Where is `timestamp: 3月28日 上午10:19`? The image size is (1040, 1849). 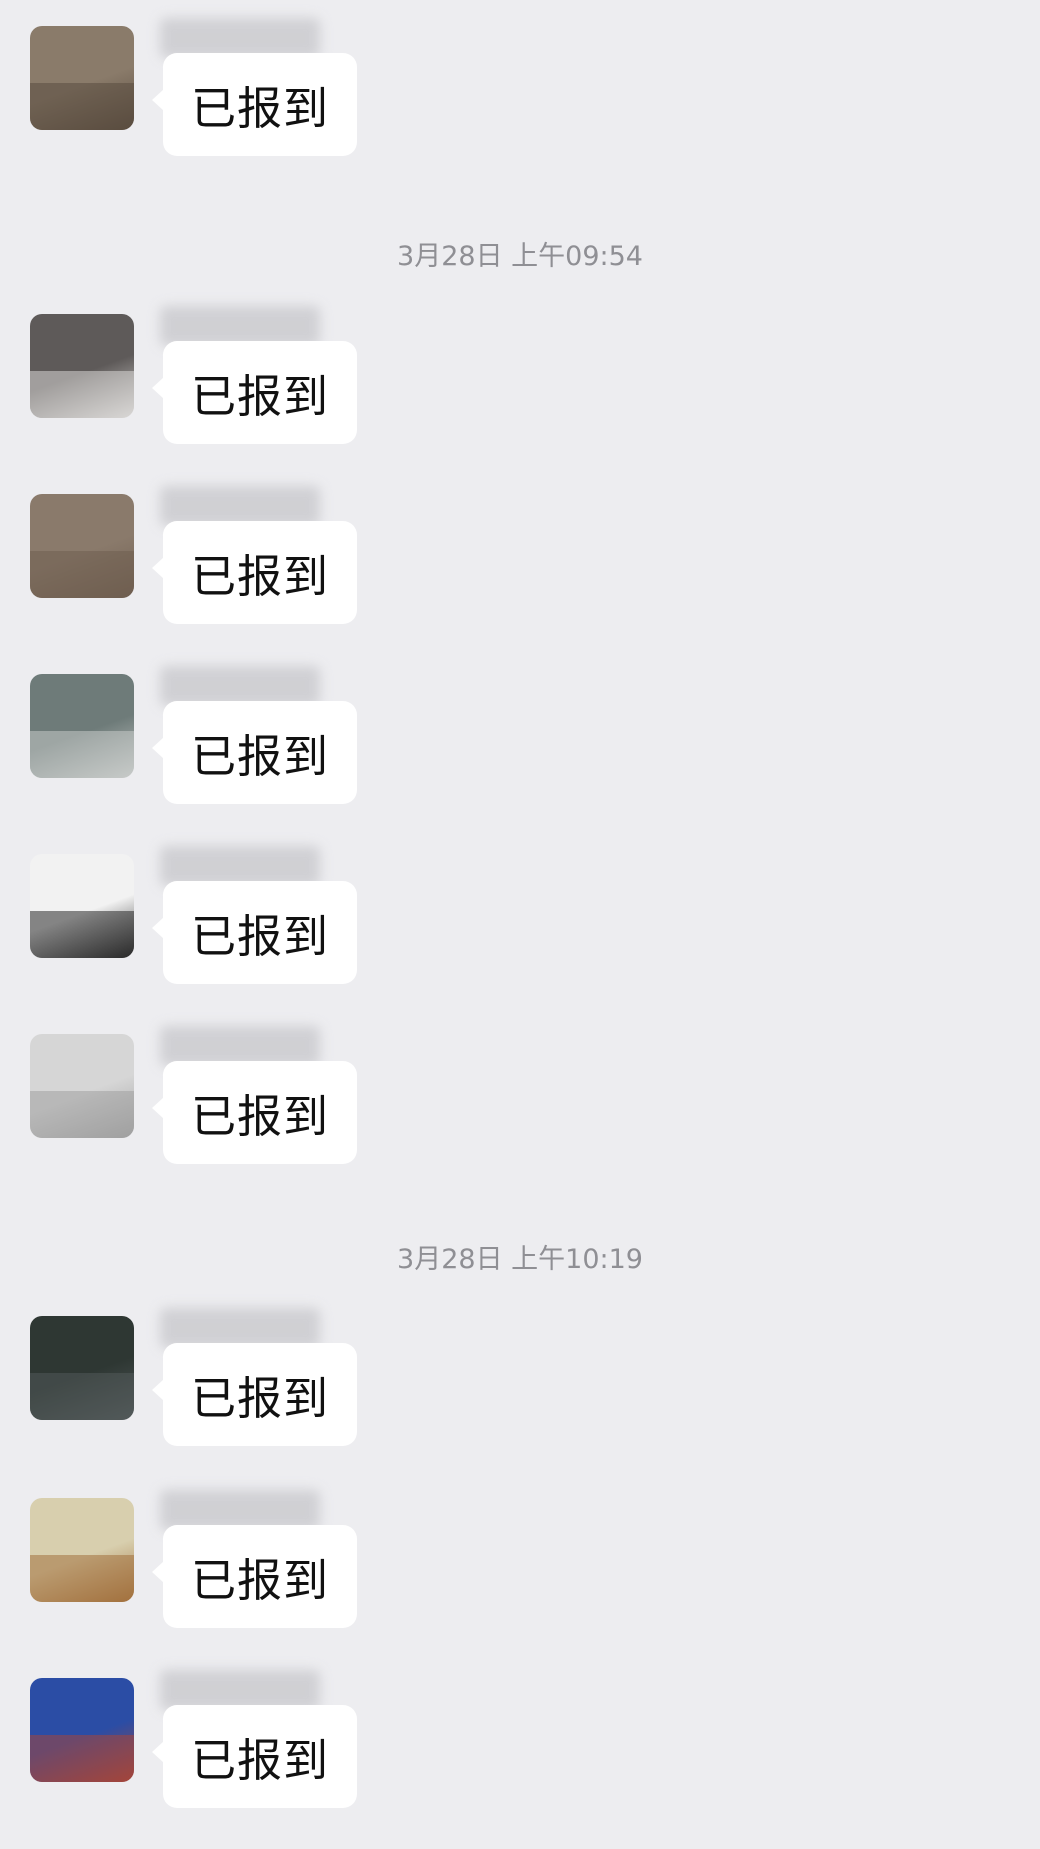 timestamp: 3月28日 上午10:19 is located at coordinates (520, 1259).